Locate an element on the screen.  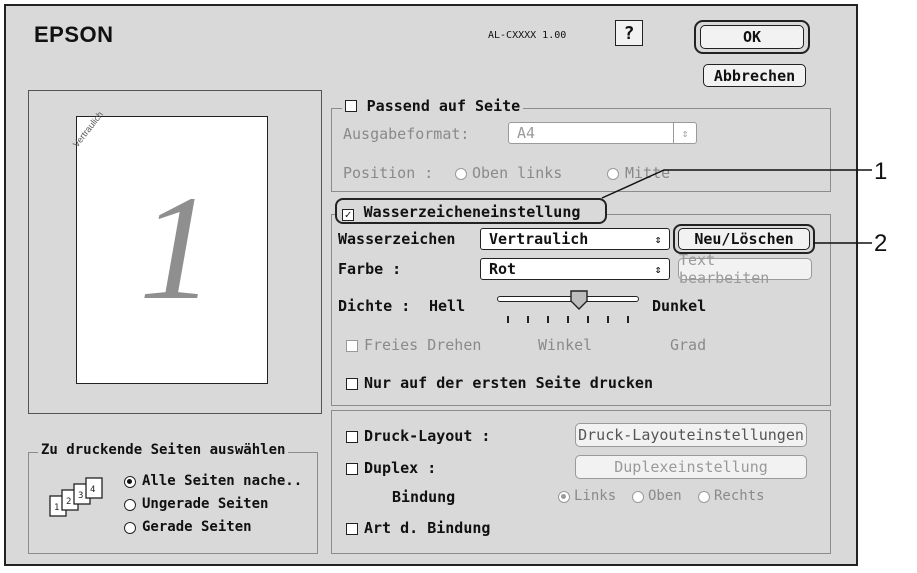
callout-1: 1 is located at coordinates (881, 171).